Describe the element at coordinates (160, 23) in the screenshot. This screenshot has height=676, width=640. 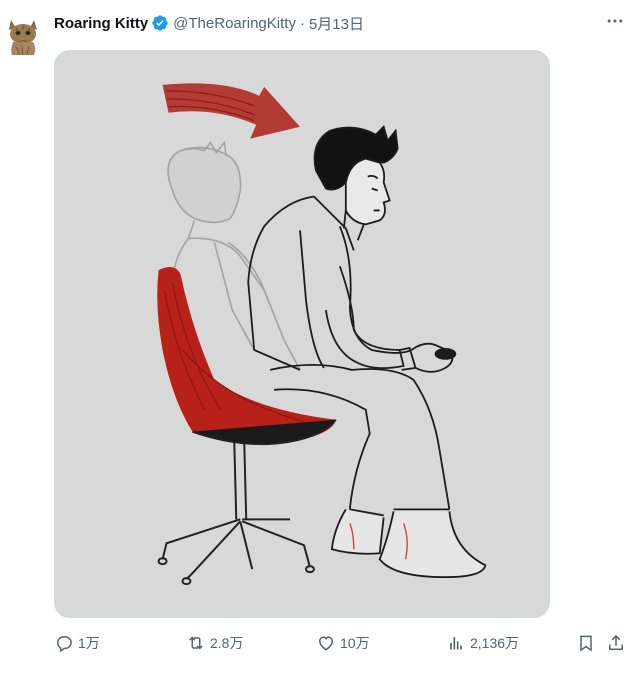
I see `verified-badge-icon` at that location.